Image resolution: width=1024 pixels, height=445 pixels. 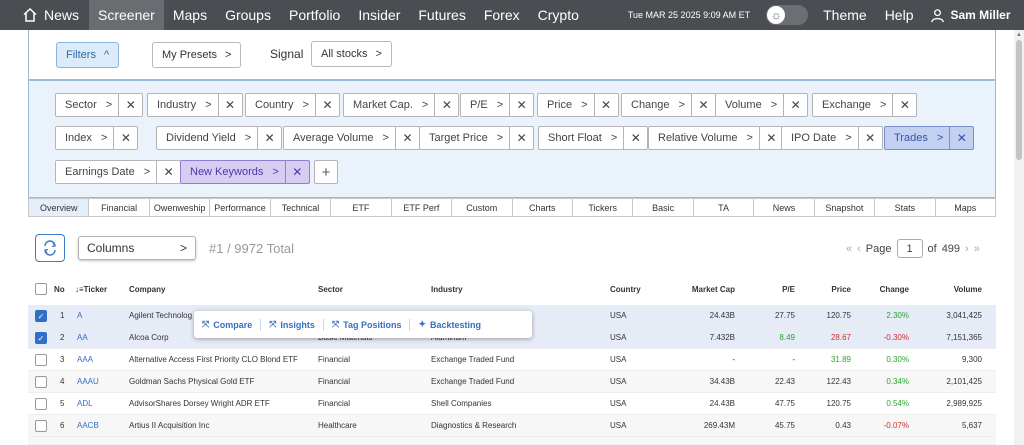 I want to click on cell-ticker: AAAU, so click(x=88, y=381).